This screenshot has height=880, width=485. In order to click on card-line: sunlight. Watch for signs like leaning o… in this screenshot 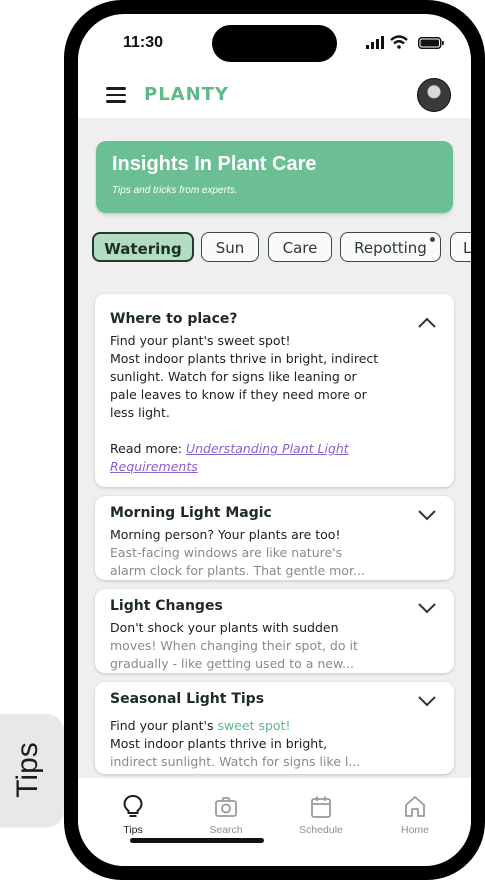, I will do `click(233, 376)`.